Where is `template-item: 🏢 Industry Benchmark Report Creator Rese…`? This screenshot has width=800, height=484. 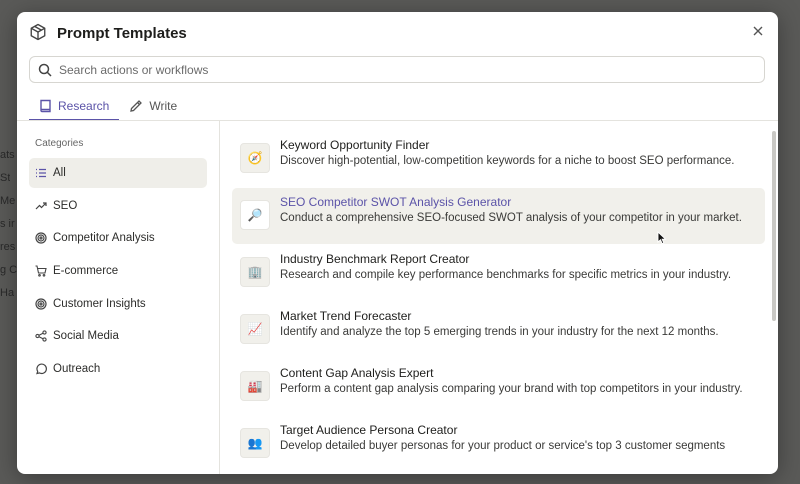
template-item: 🏢 Industry Benchmark Report Creator Rese… is located at coordinates (498, 273).